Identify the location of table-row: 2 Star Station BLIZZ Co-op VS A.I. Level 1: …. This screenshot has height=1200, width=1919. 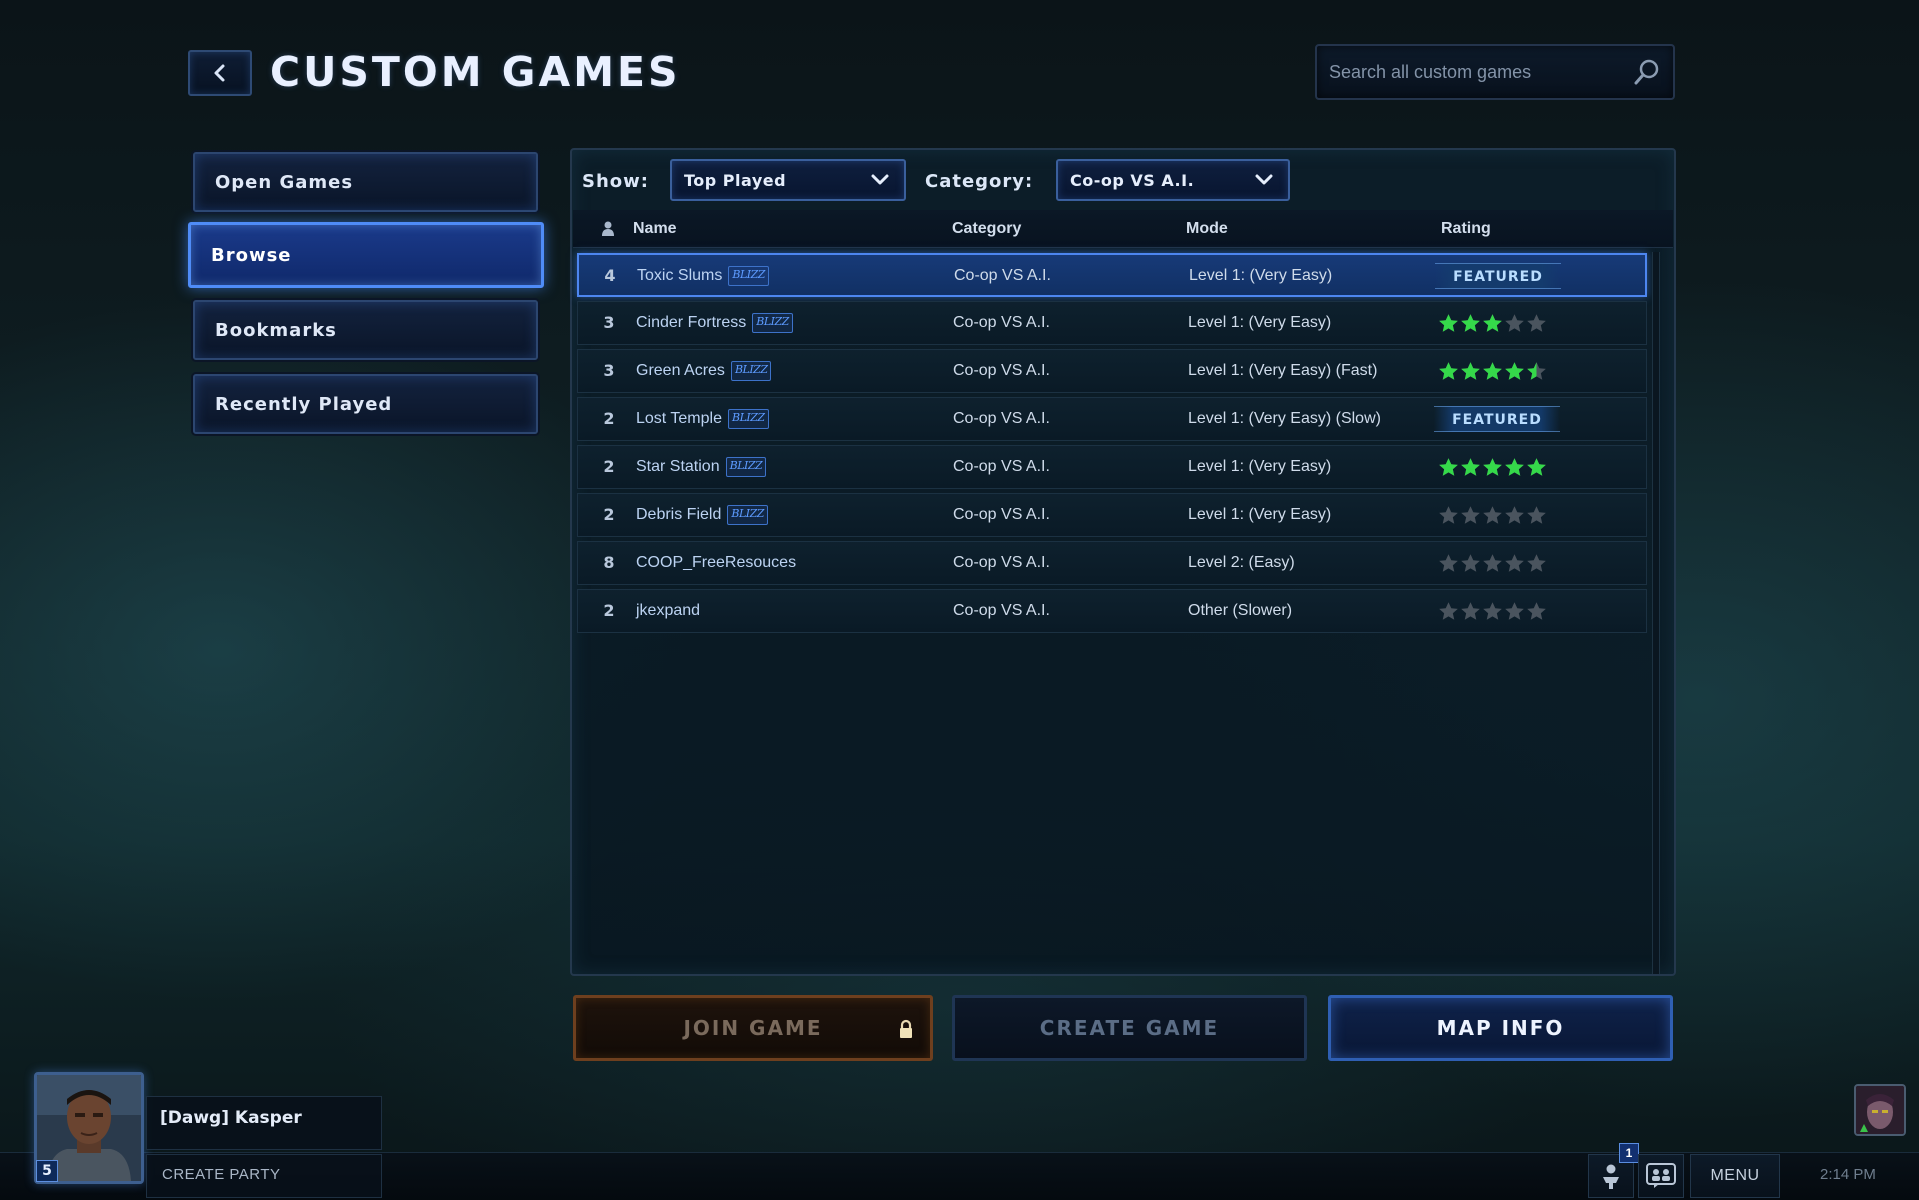
(1112, 467).